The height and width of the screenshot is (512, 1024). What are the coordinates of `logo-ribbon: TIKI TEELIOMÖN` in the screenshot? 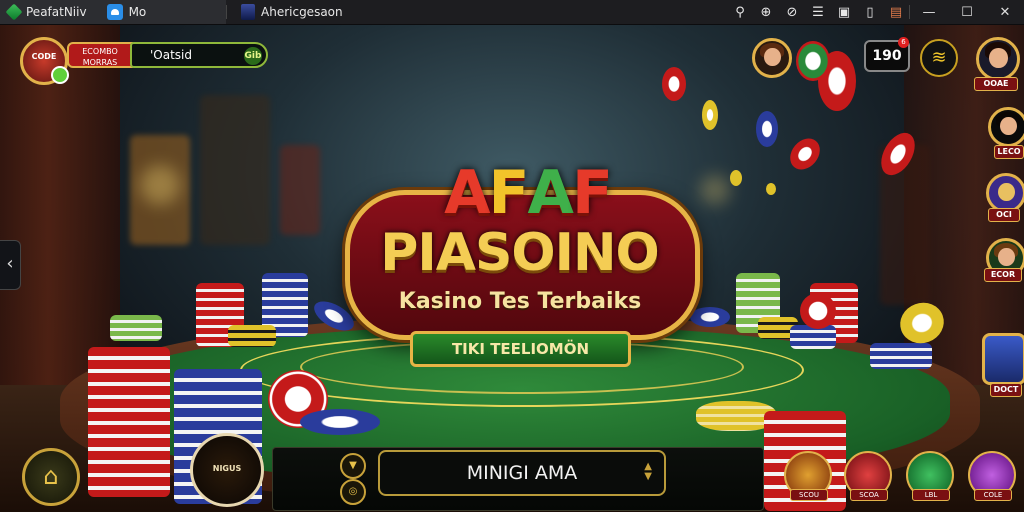 It's located at (520, 349).